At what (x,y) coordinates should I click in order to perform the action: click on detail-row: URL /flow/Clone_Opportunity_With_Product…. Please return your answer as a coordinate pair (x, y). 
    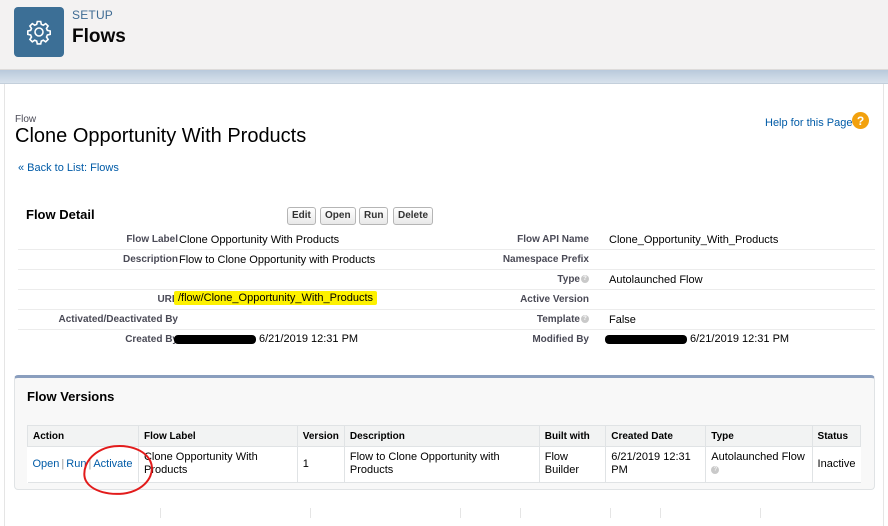
    Looking at the image, I should click on (446, 300).